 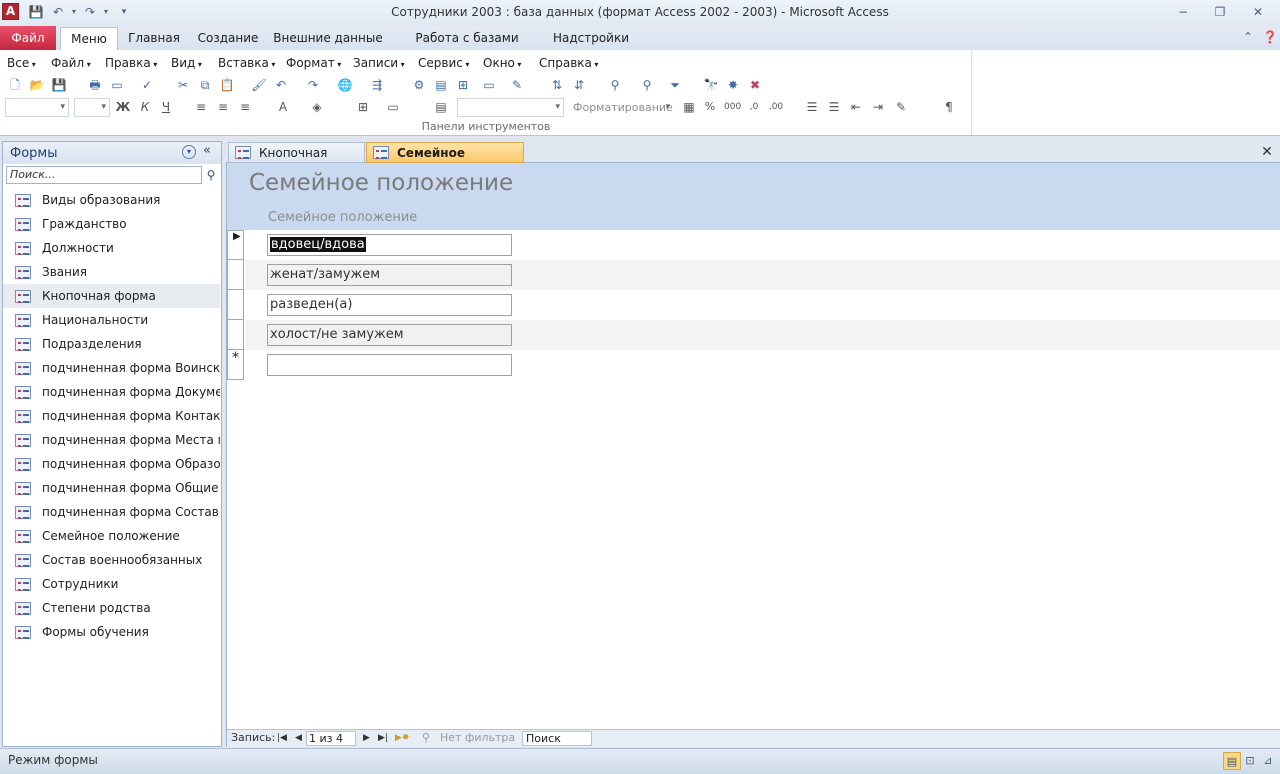 What do you see at coordinates (328, 38) in the screenshot?
I see `tab-external-data: Внешние данные` at bounding box center [328, 38].